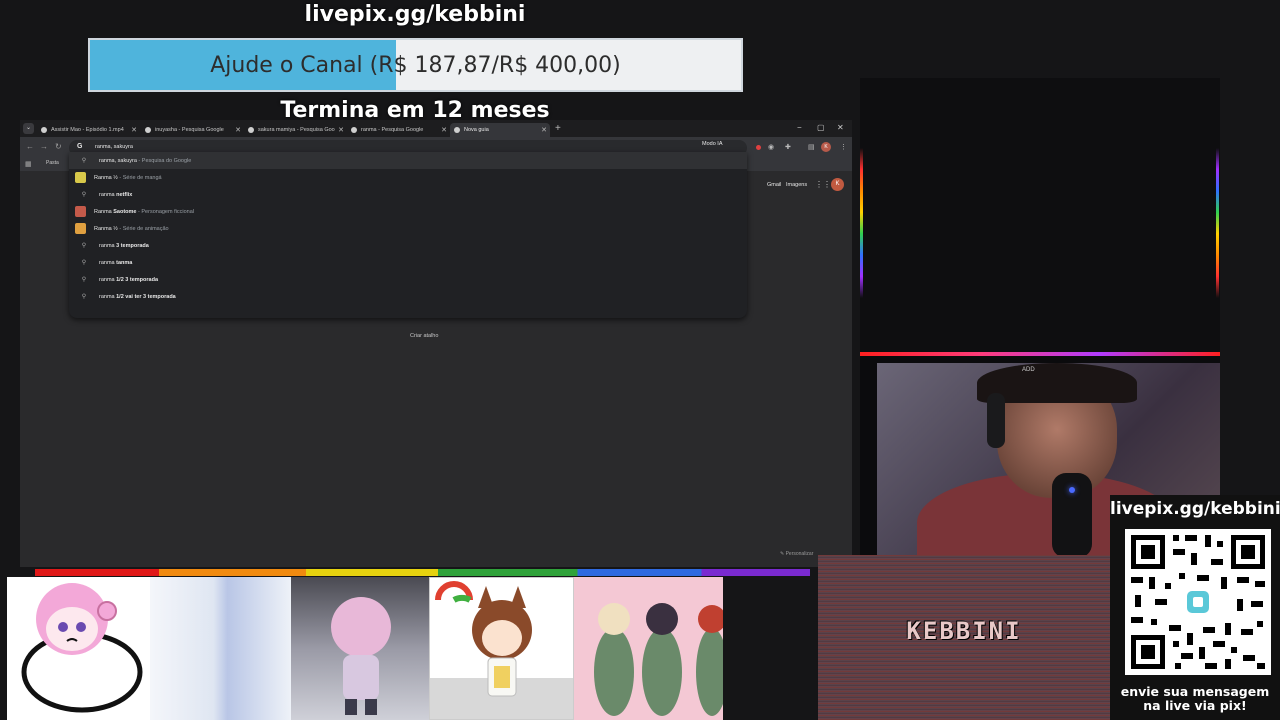  I want to click on close-window-button: ✕, so click(840, 127).